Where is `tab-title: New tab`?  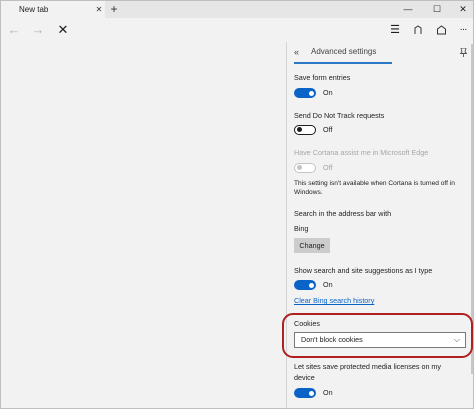 tab-title: New tab is located at coordinates (34, 9).